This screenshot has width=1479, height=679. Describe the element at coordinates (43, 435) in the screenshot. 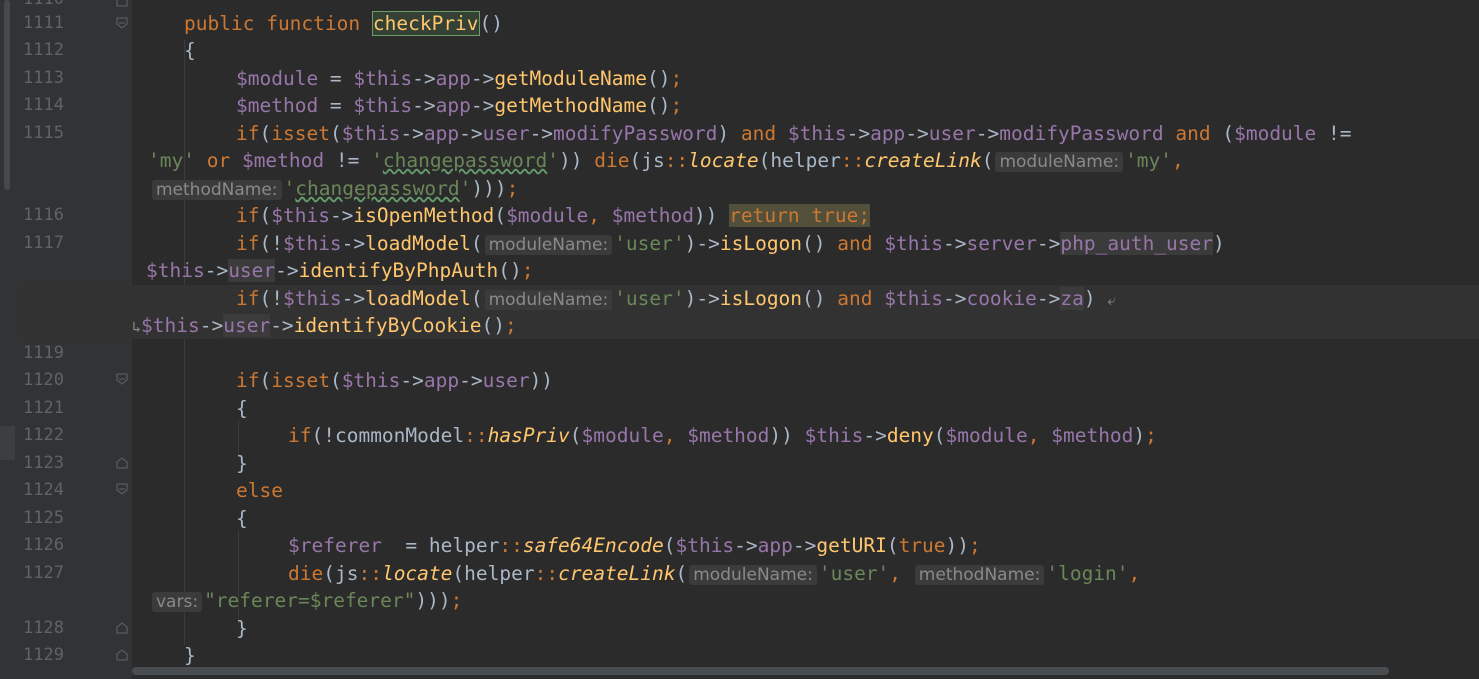

I see `line-number: 1122` at that location.